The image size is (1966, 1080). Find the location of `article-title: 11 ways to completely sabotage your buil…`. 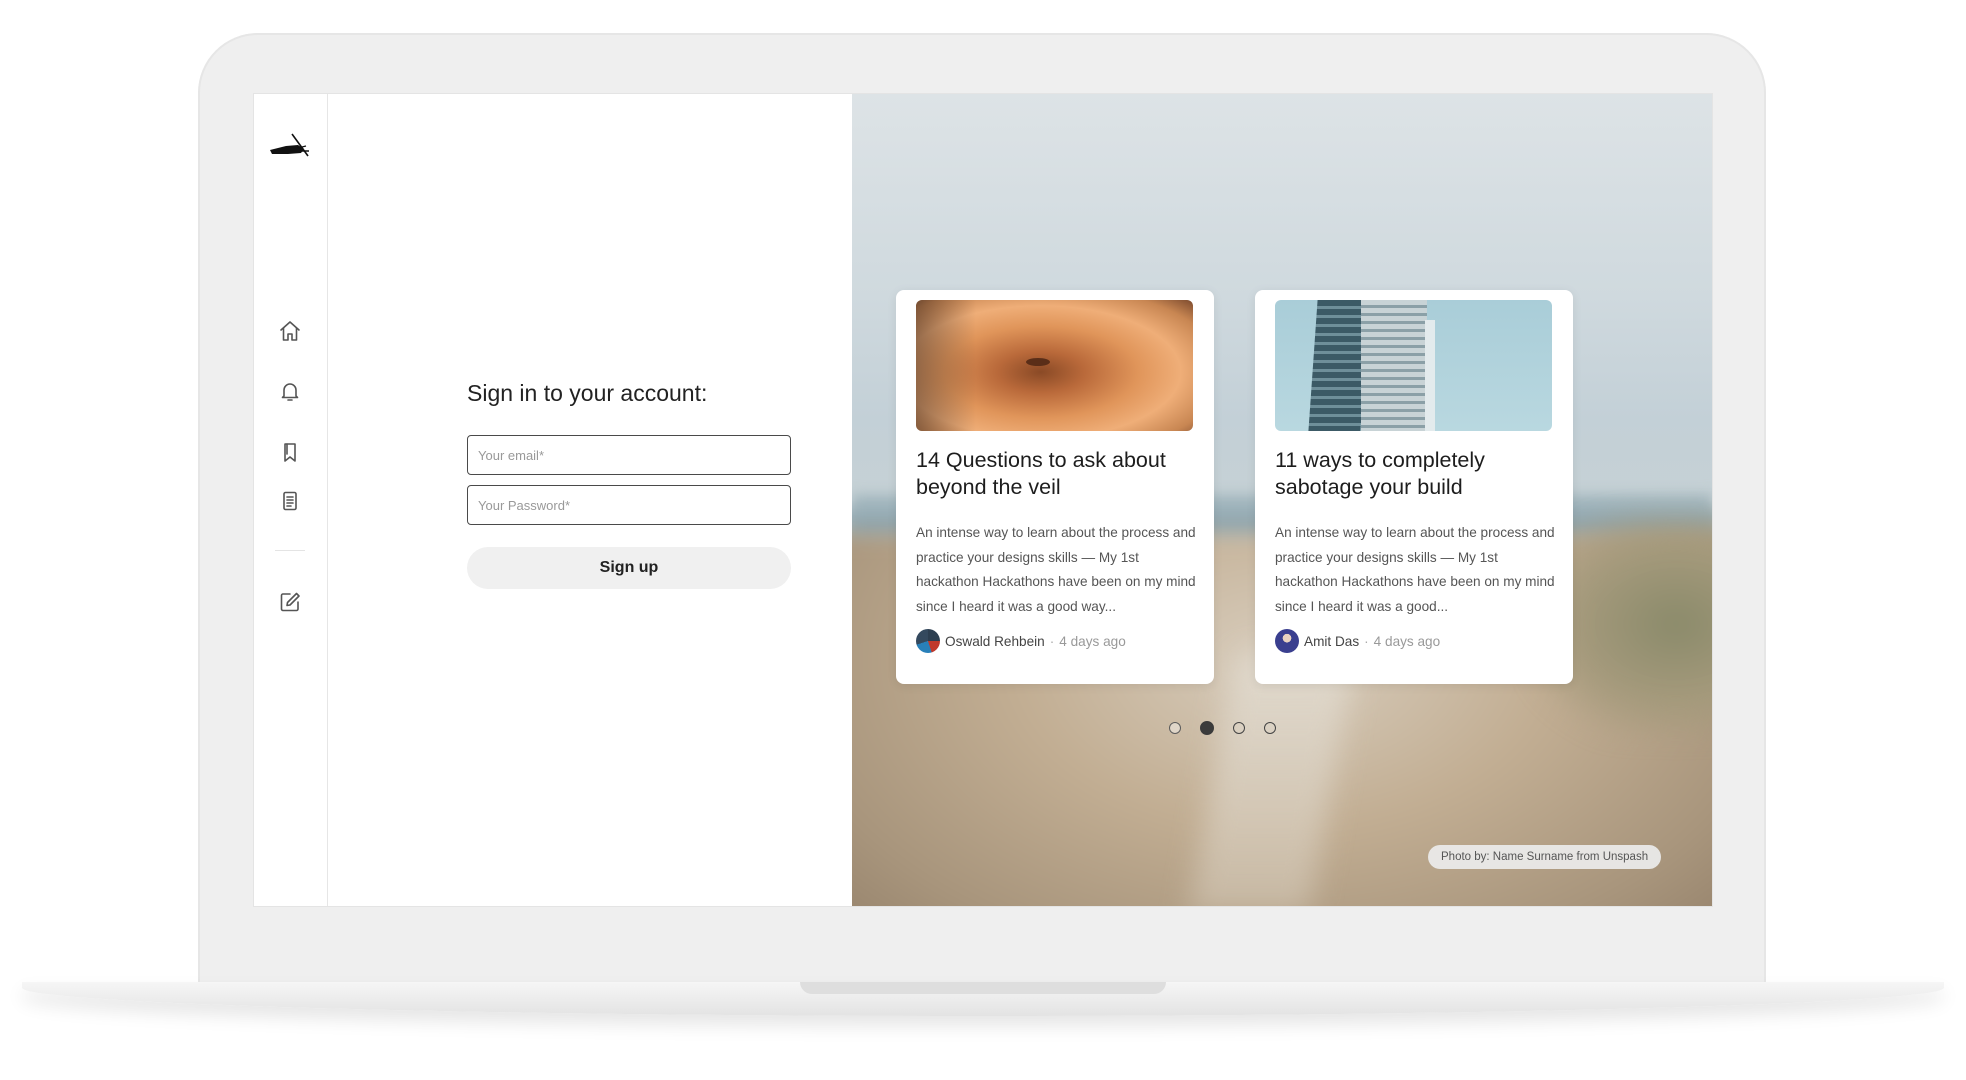

article-title: 11 ways to completely sabotage your buil… is located at coordinates (1417, 474).